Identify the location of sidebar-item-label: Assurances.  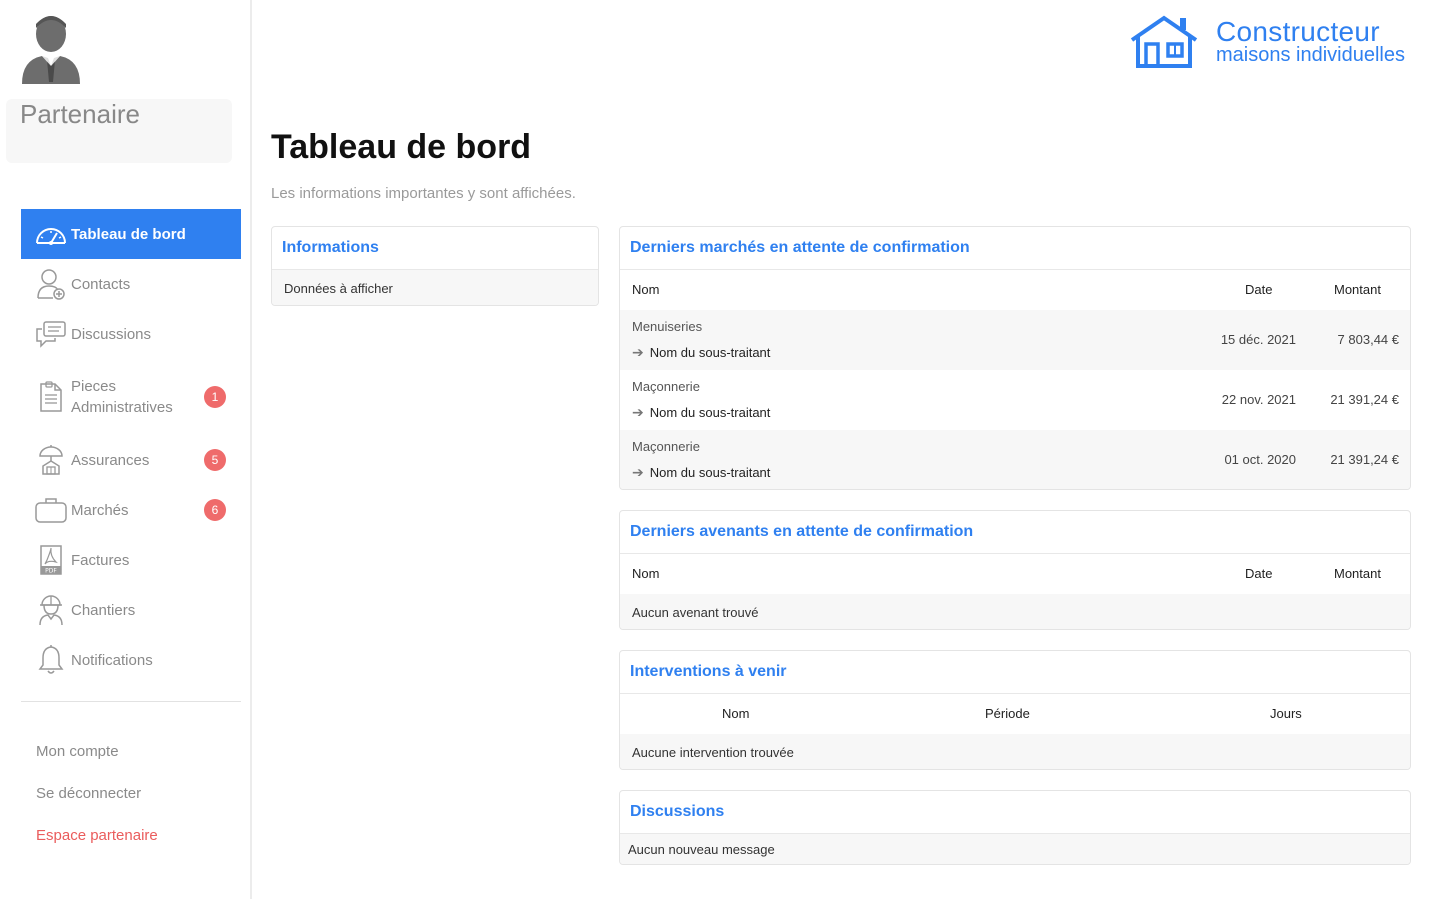
(110, 460).